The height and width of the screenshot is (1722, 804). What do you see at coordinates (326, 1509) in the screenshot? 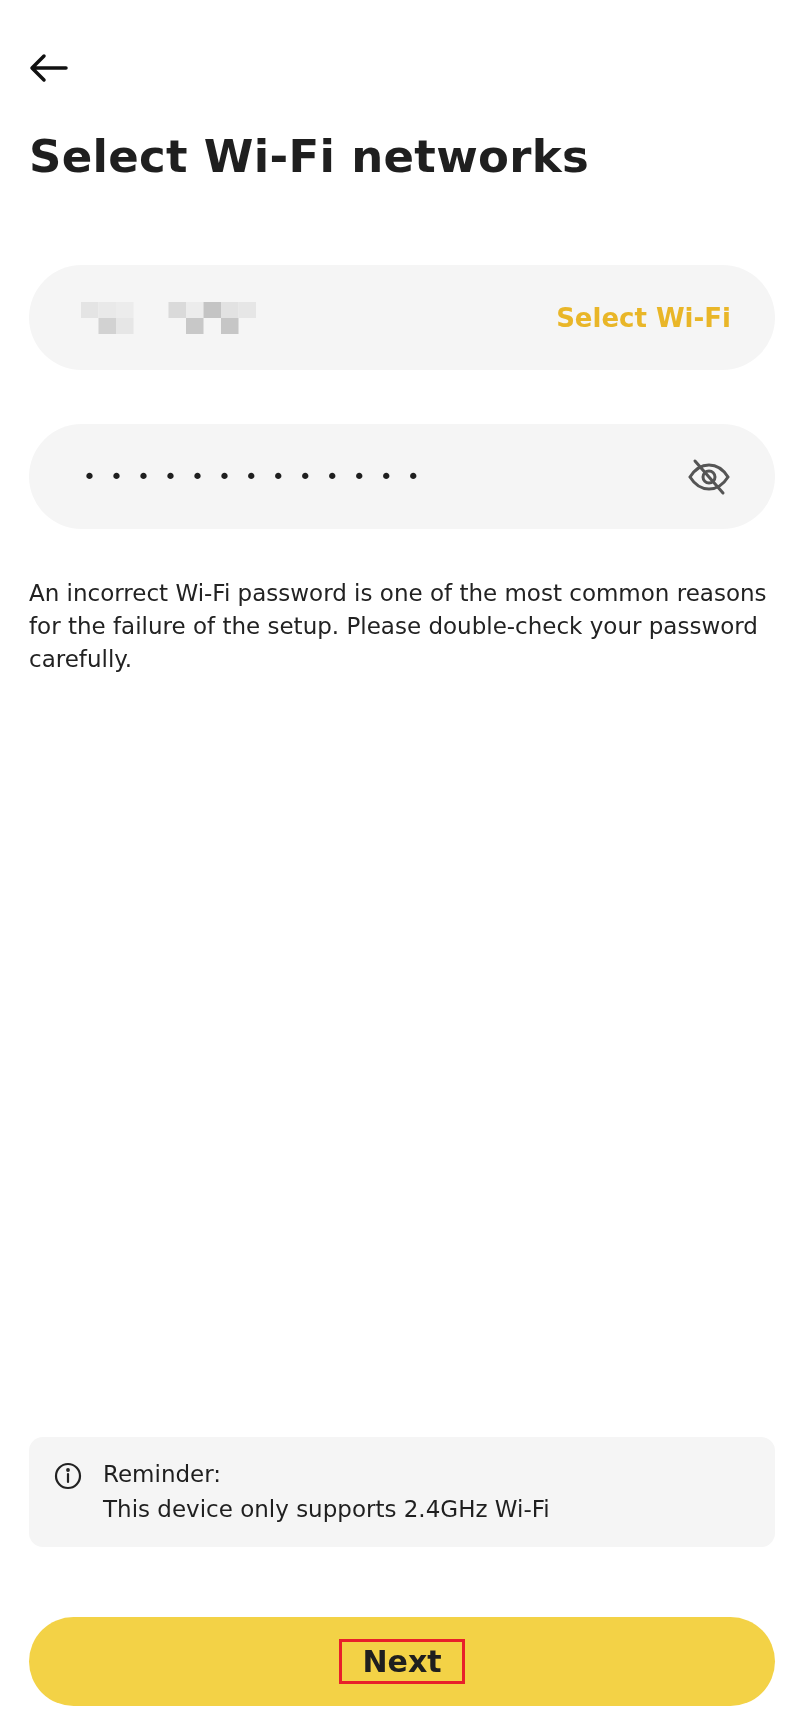
I see `reminder-text: This device only supports 2.4GHz Wi-Fi` at bounding box center [326, 1509].